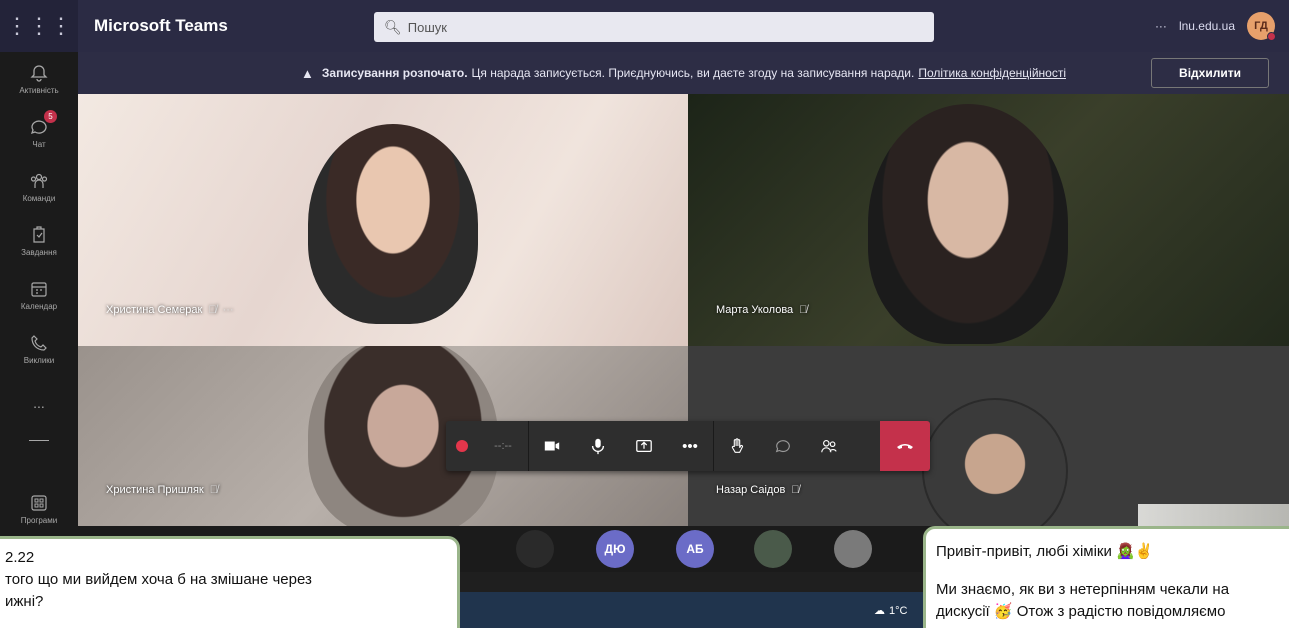 This screenshot has height=628, width=1289. I want to click on rail-item-label: Виклики, so click(39, 360).